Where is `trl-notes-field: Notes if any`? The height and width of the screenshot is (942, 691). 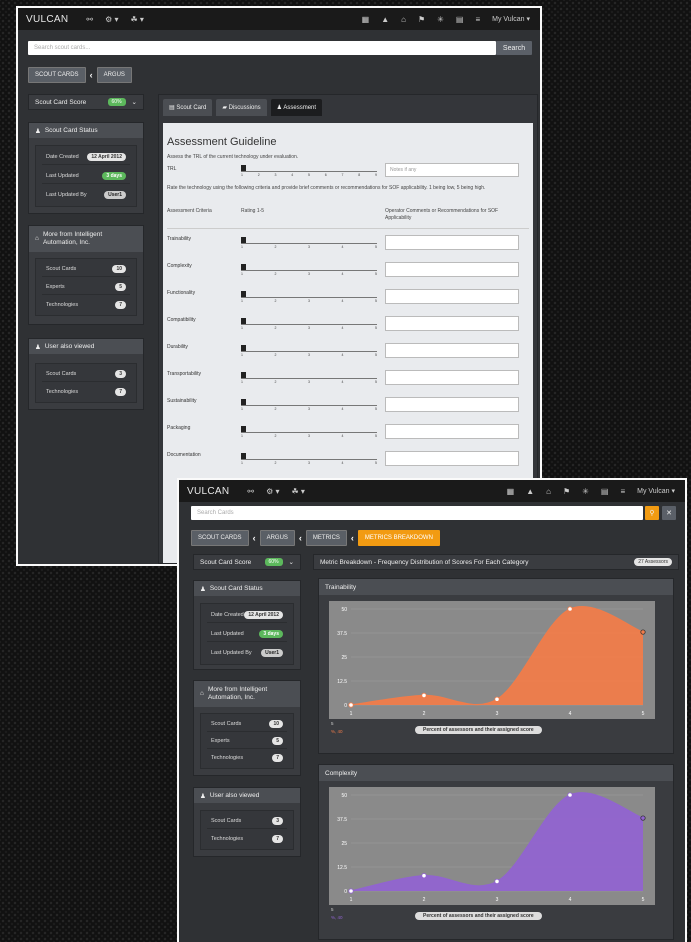 trl-notes-field: Notes if any is located at coordinates (452, 170).